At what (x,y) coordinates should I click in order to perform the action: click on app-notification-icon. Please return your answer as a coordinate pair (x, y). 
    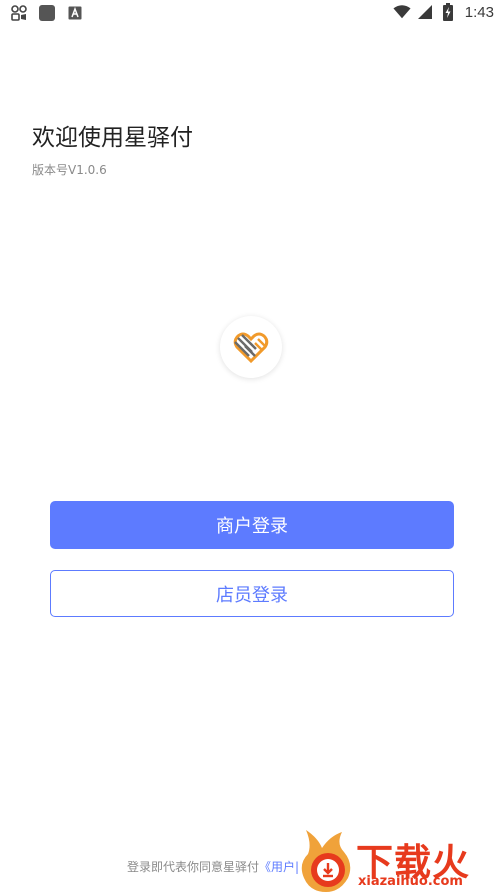
    Looking at the image, I should click on (19, 13).